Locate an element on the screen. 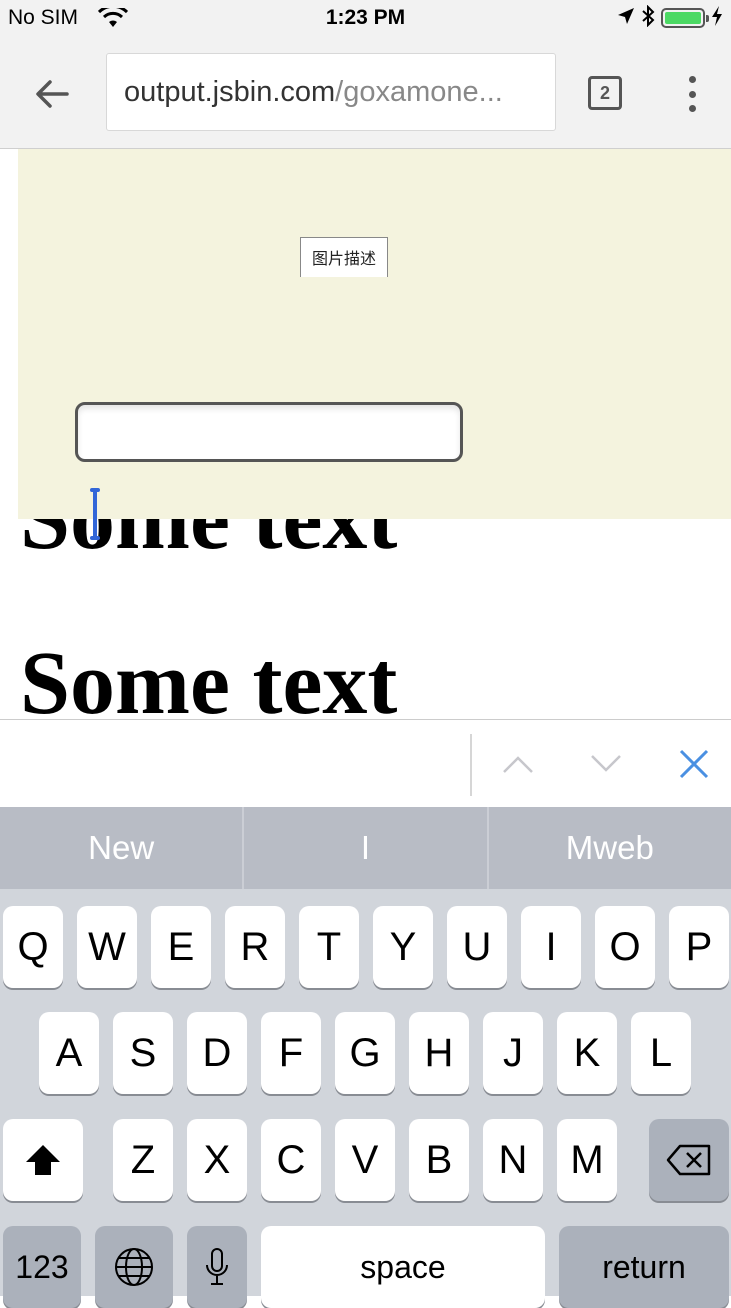  text-input is located at coordinates (269, 432).